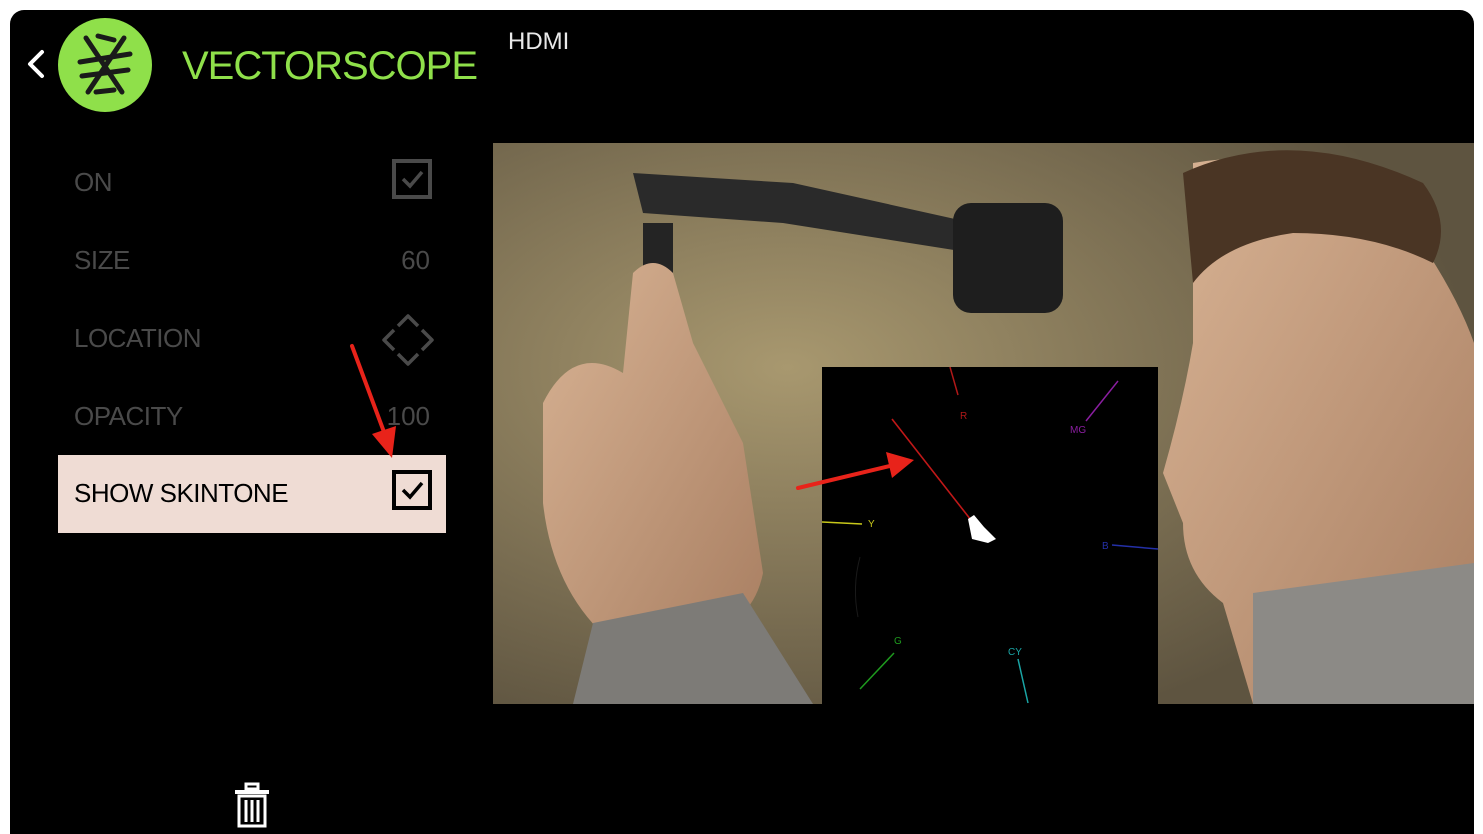  Describe the element at coordinates (408, 416) in the screenshot. I see `opacity-value: 100` at that location.